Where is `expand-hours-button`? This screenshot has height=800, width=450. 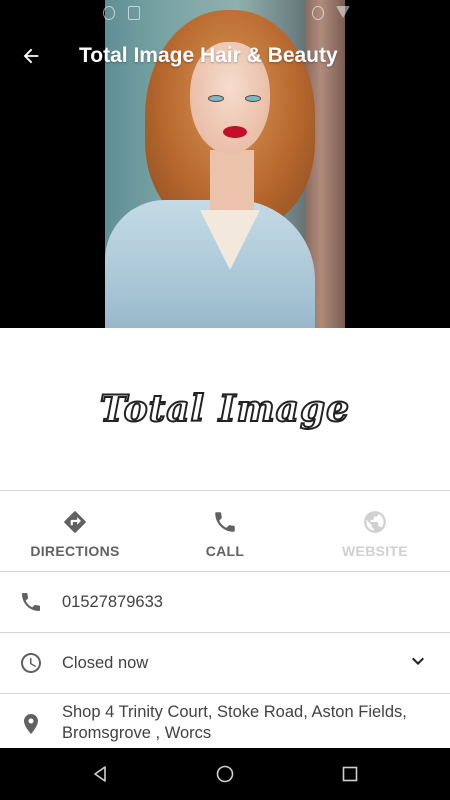
expand-hours-button is located at coordinates (418, 663).